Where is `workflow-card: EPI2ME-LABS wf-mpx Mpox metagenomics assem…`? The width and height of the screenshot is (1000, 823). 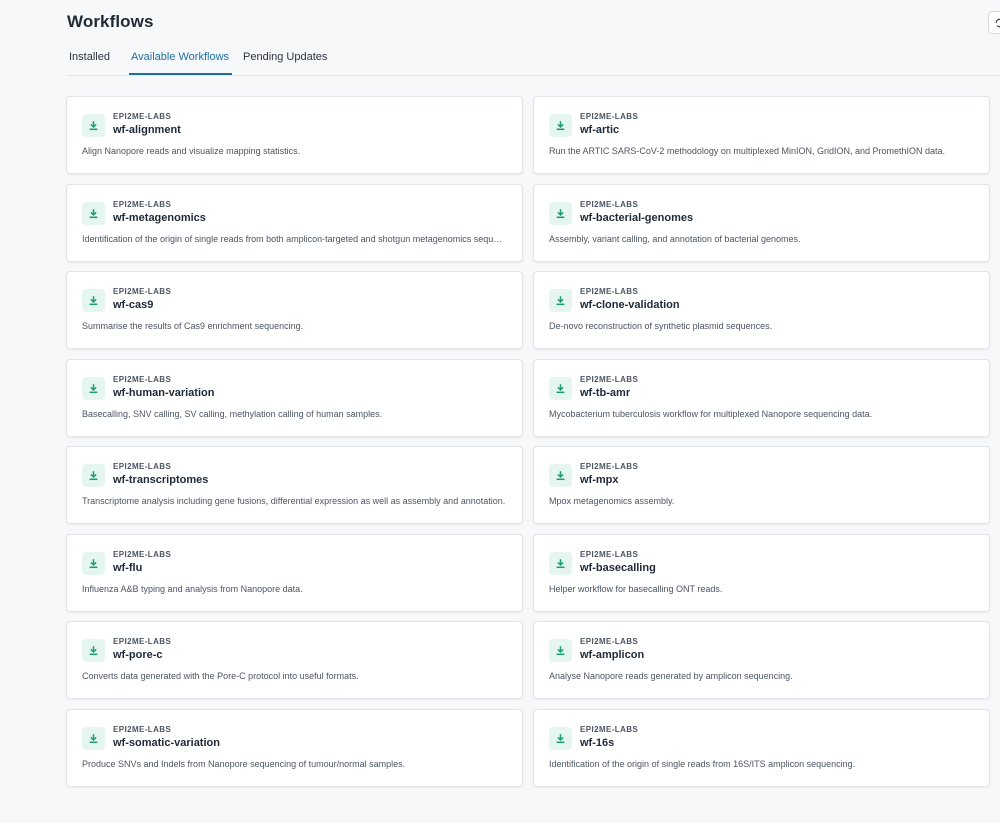
workflow-card: EPI2ME-LABS wf-mpx Mpox metagenomics assem… is located at coordinates (761, 485).